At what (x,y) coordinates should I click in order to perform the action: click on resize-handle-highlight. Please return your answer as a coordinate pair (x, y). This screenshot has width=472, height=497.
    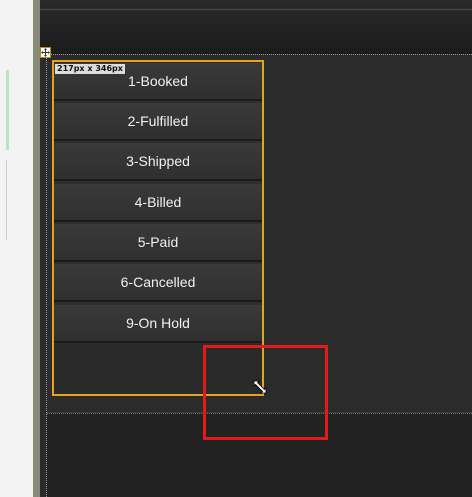
    Looking at the image, I should click on (265, 392).